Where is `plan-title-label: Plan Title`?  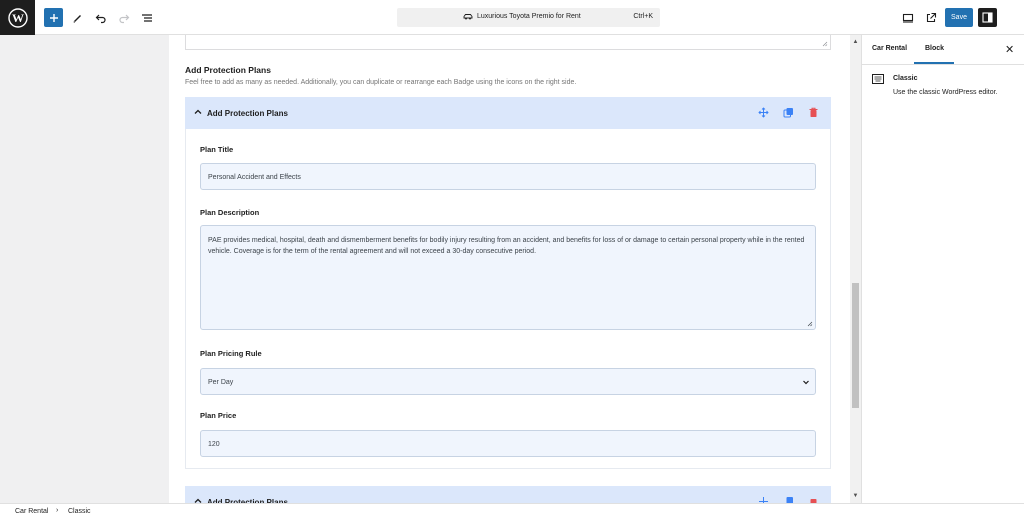 plan-title-label: Plan Title is located at coordinates (217, 149).